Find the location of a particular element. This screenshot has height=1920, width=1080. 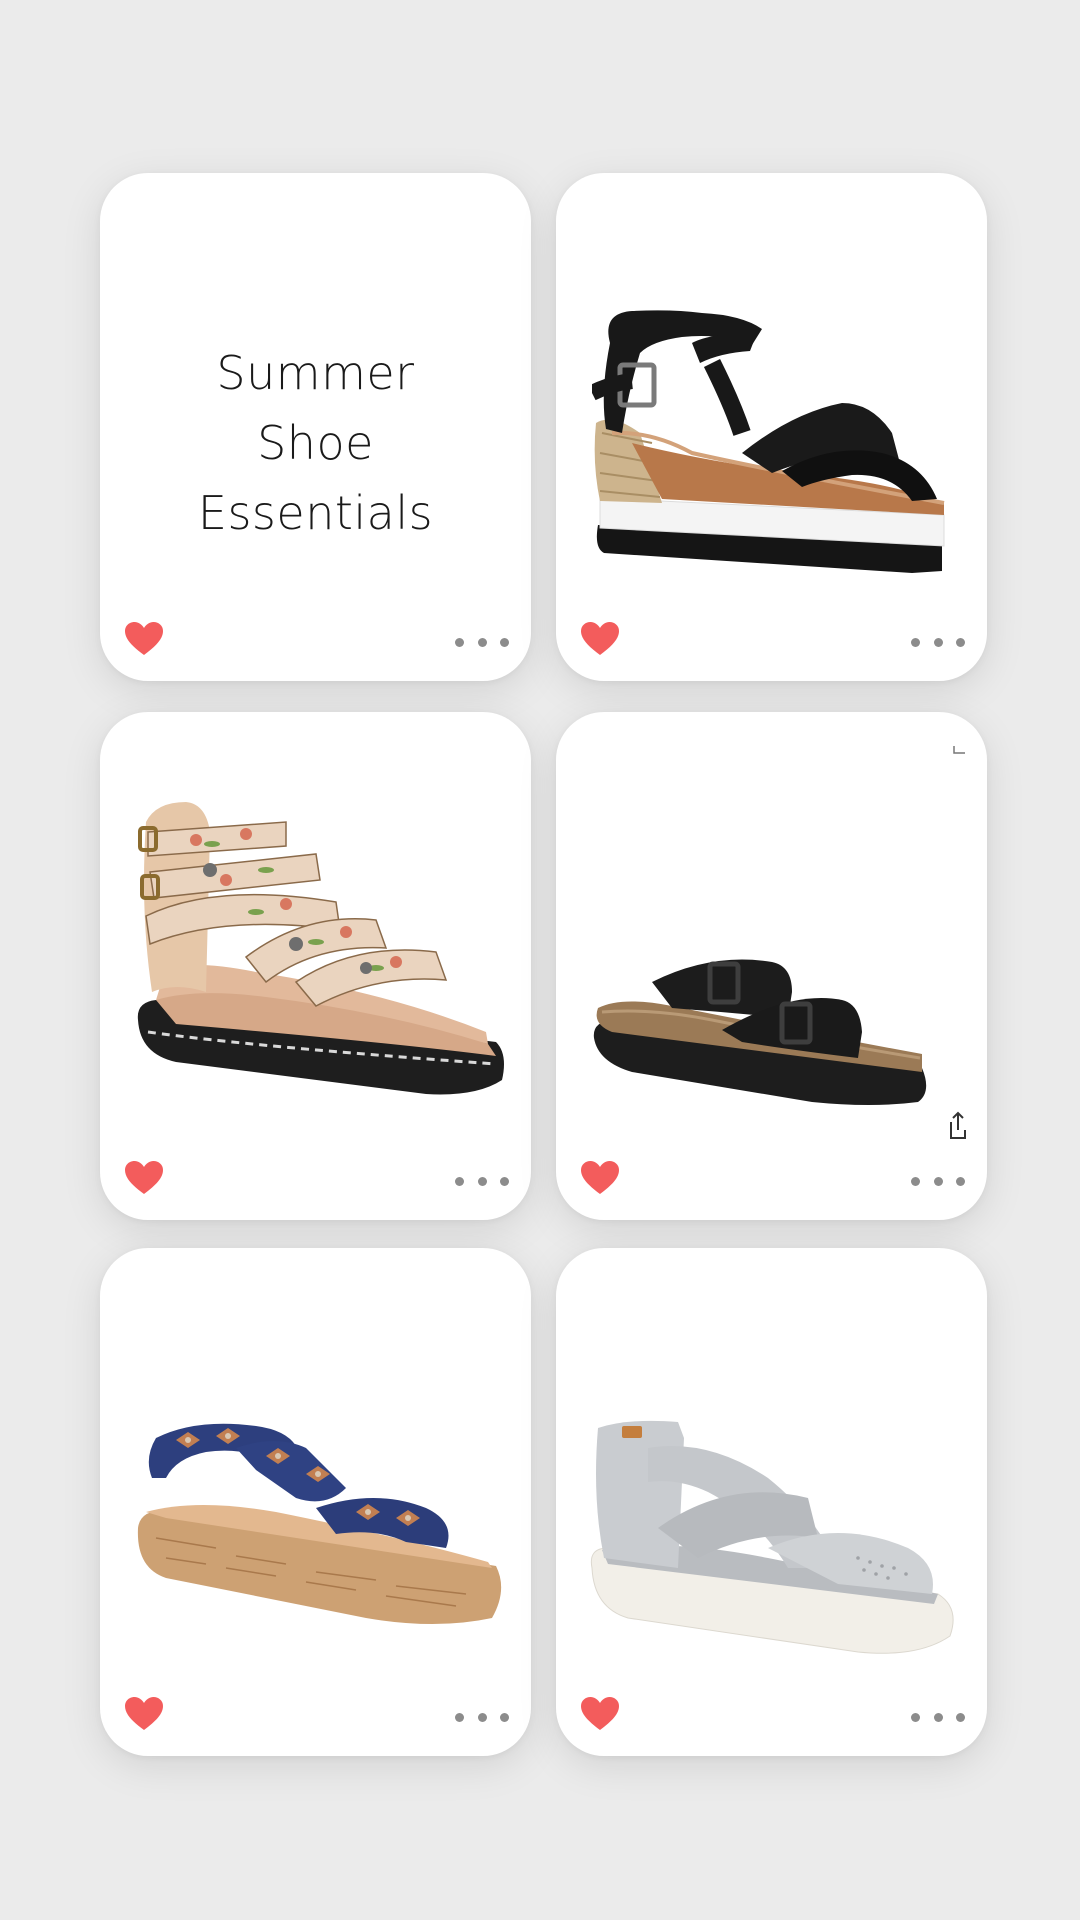

grey-cross-strap-sandal-image is located at coordinates (772, 1537).